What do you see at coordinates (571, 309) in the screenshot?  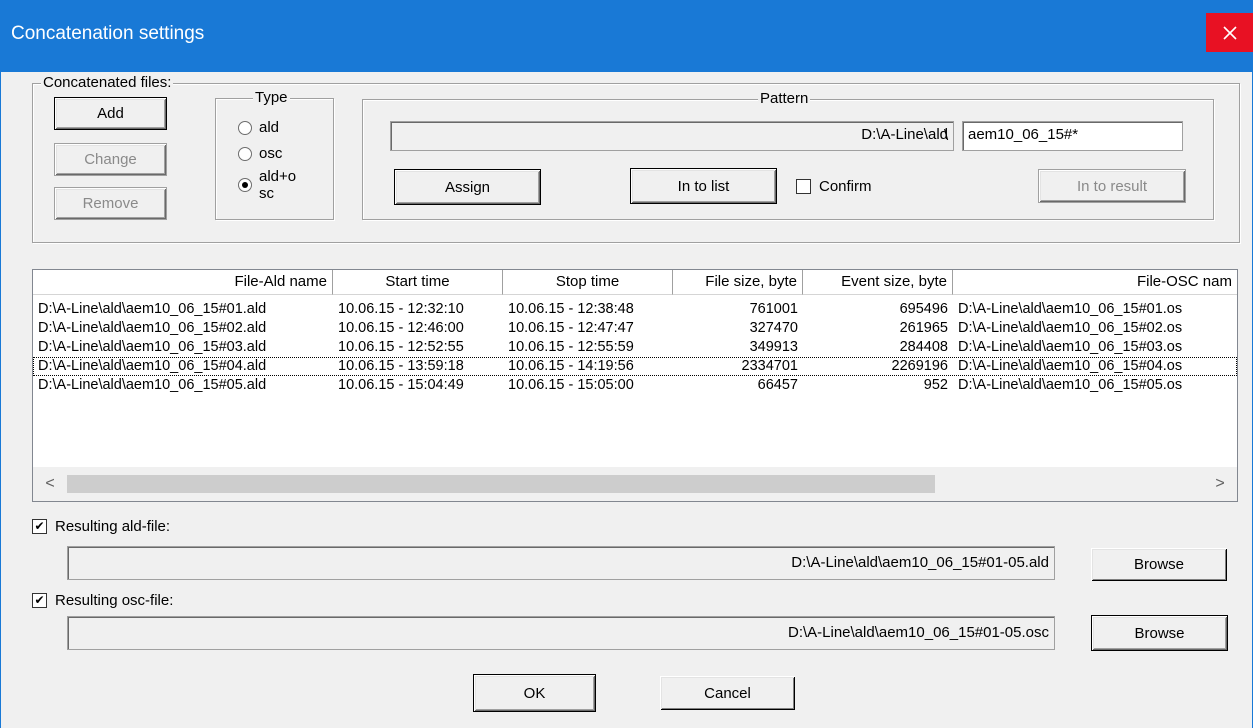 I see `cell-stop-time: 10.06.15 - 12:38:48` at bounding box center [571, 309].